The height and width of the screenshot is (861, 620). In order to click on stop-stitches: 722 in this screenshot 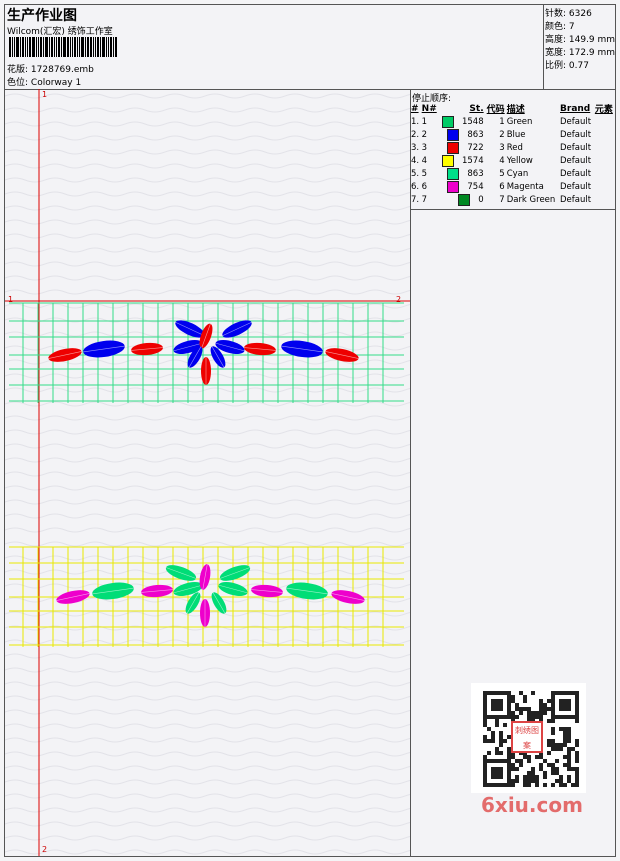, I will do `click(462, 147)`.